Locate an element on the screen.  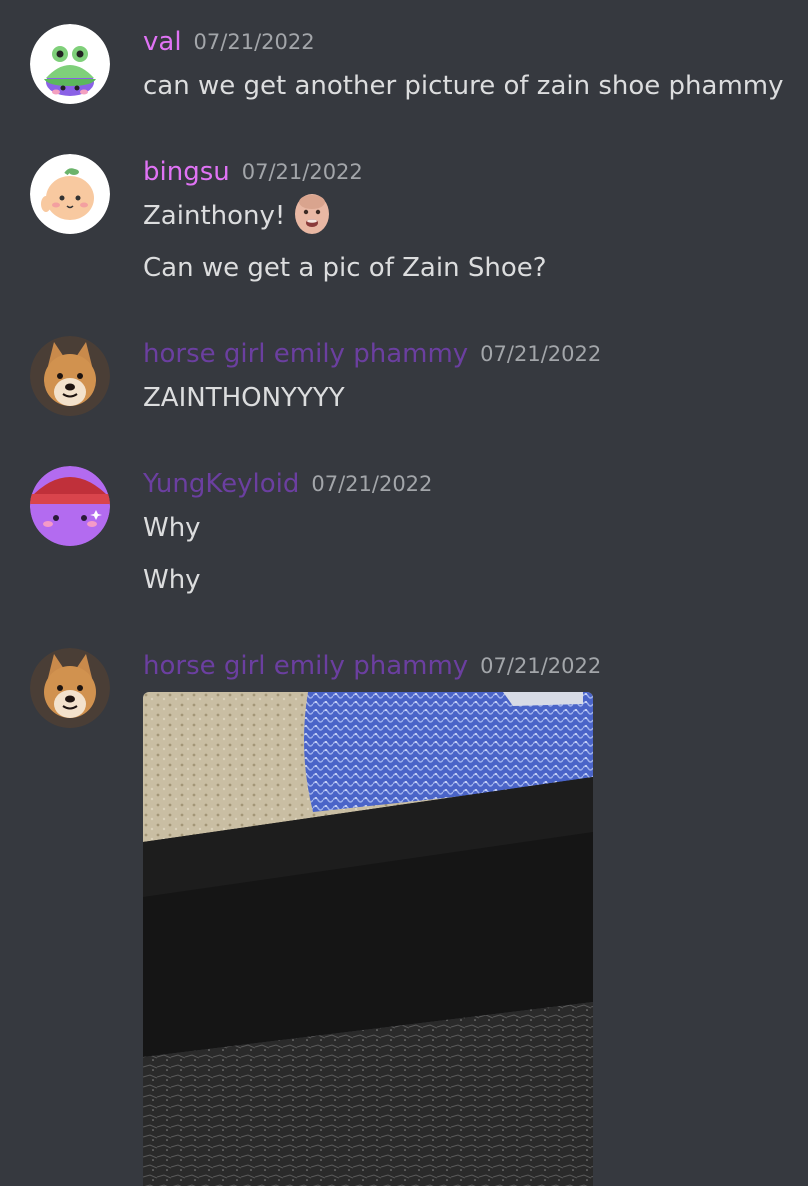
message-header: bingsu 07/21/2022 is located at coordinates (253, 172).